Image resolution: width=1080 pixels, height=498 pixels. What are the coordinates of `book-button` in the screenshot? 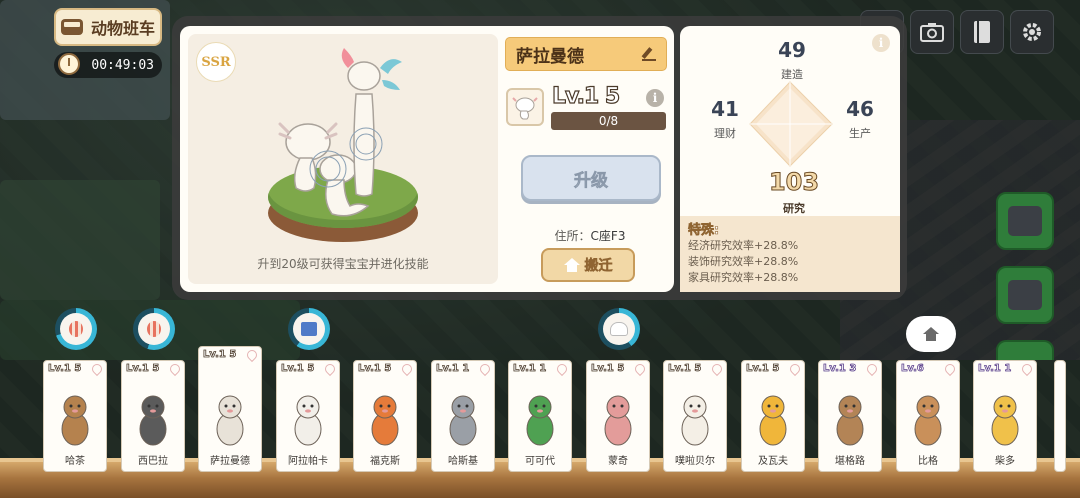 It's located at (982, 32).